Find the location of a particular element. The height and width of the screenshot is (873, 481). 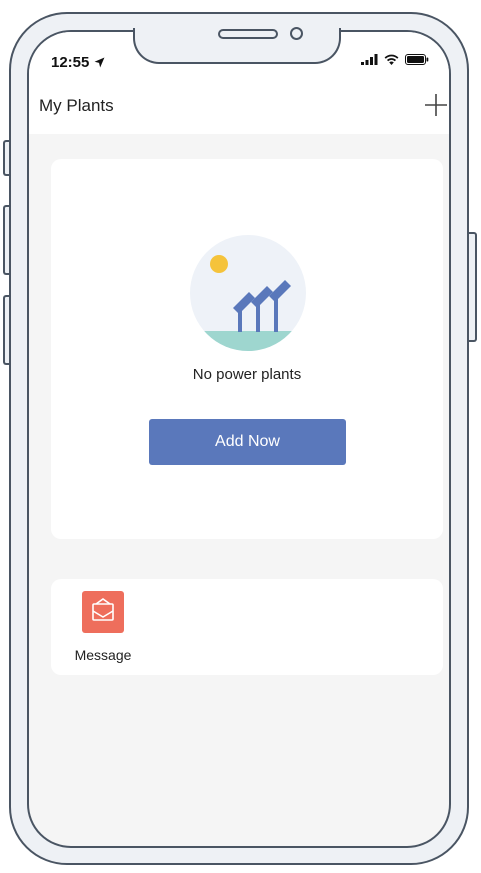

nav-bar: My Plants is located at coordinates (239, 106).